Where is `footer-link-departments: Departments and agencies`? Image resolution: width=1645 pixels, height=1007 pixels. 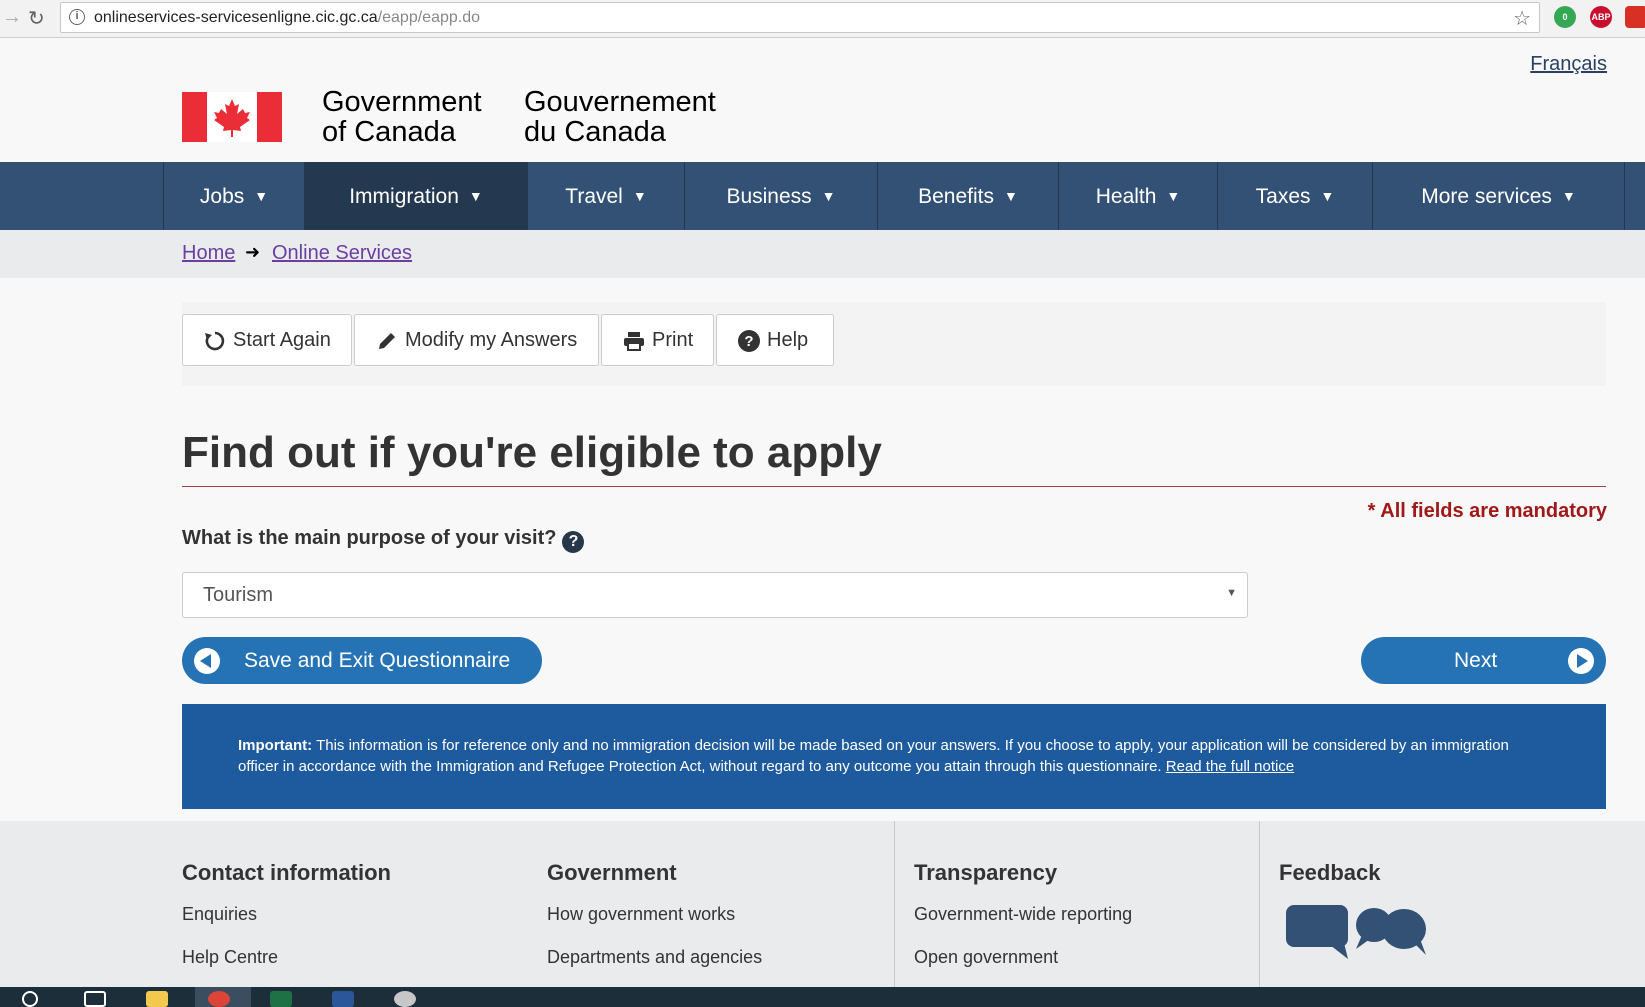
footer-link-departments: Departments and agencies is located at coordinates (654, 957).